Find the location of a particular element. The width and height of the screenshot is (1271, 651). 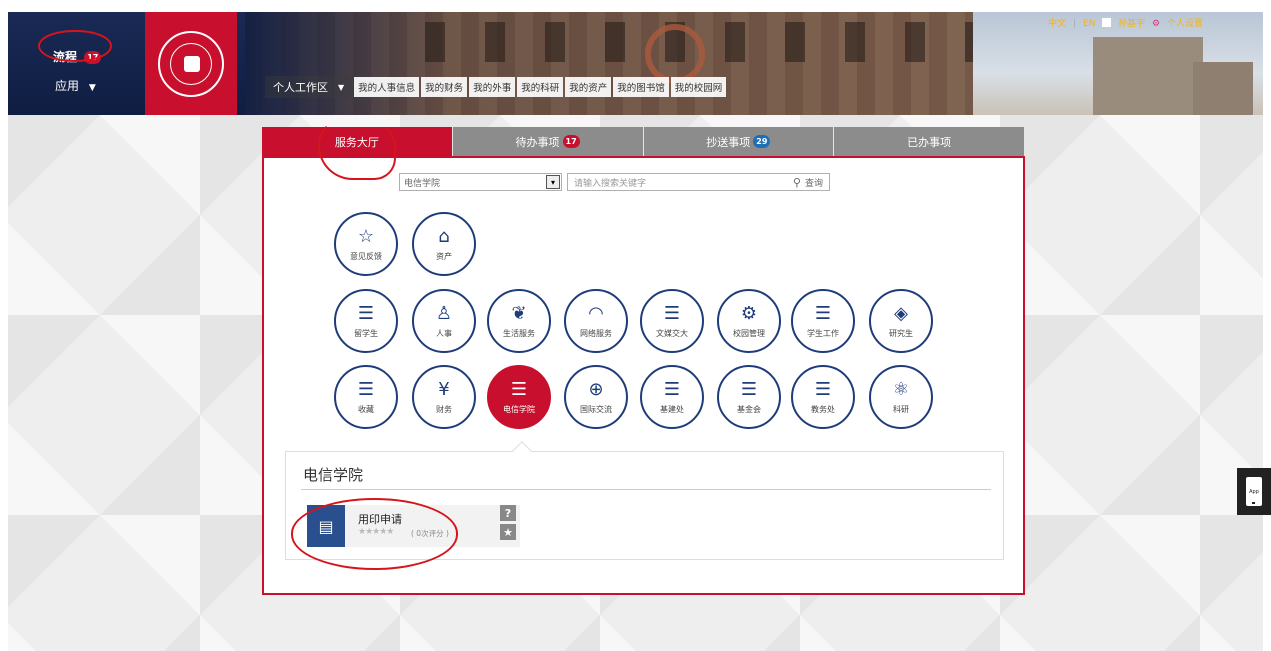

left-nav: 流程 17 应用 ▼ is located at coordinates (71, 63).